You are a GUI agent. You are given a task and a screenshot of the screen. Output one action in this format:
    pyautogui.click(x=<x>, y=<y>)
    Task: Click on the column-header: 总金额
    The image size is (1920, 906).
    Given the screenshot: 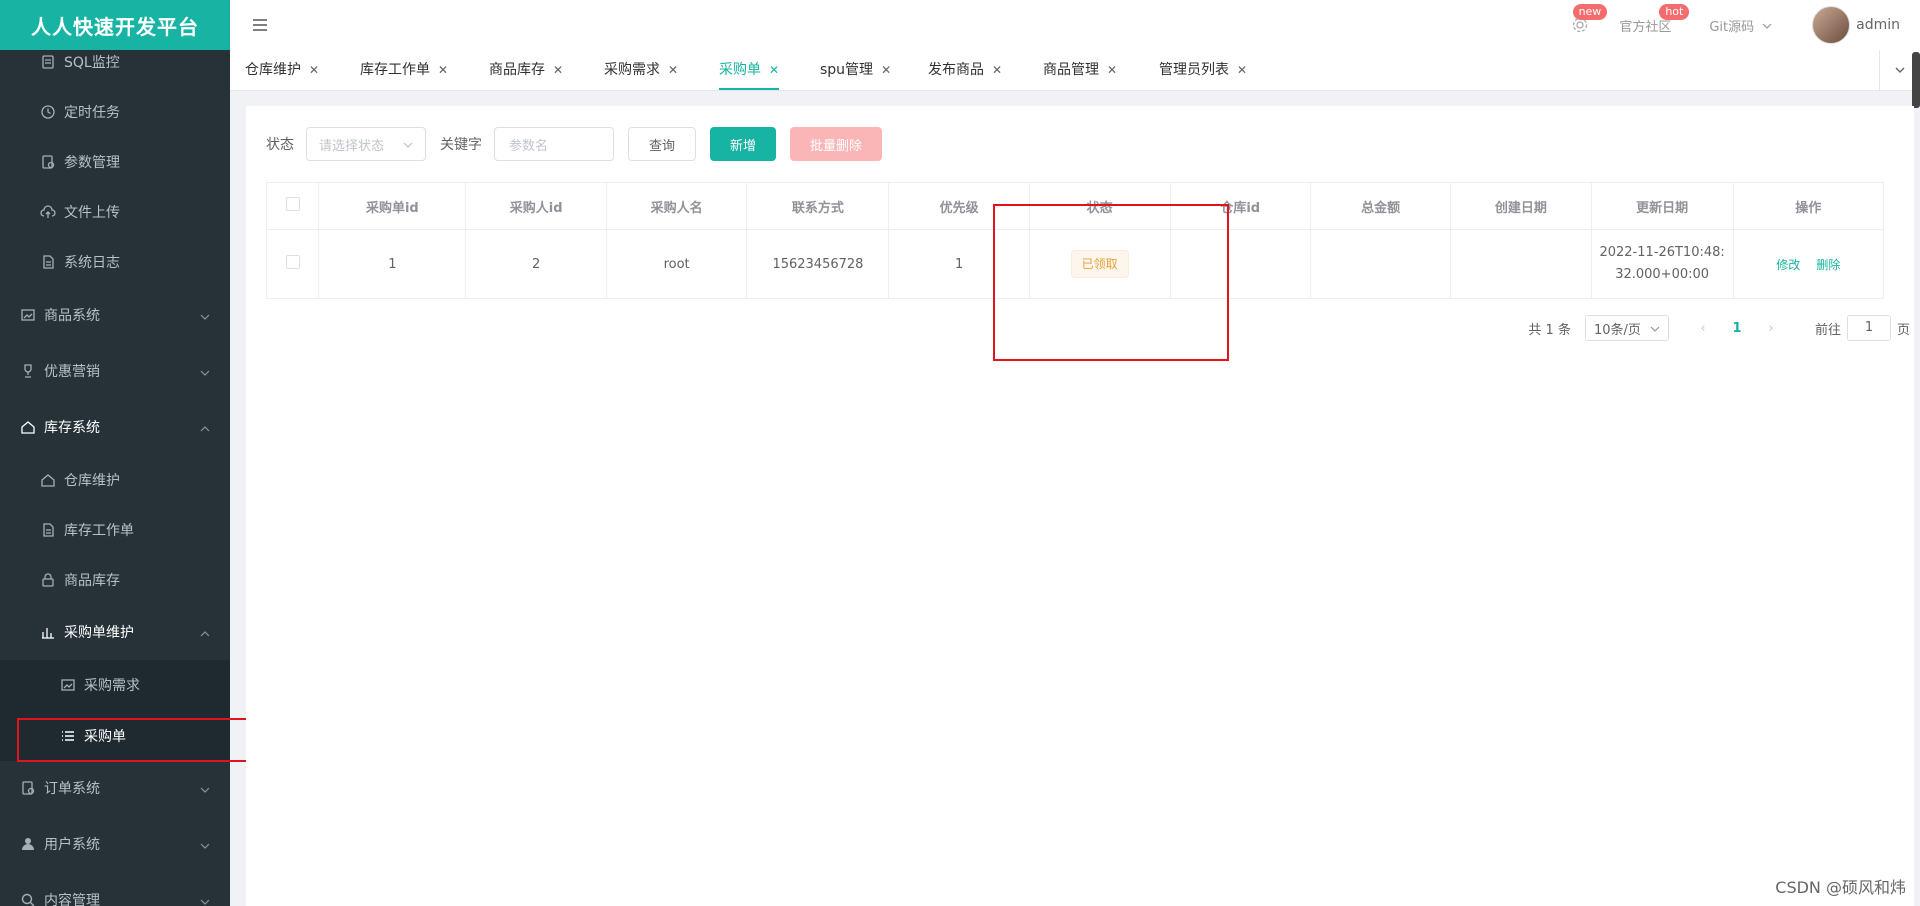 What is the action you would take?
    pyautogui.click(x=1380, y=206)
    